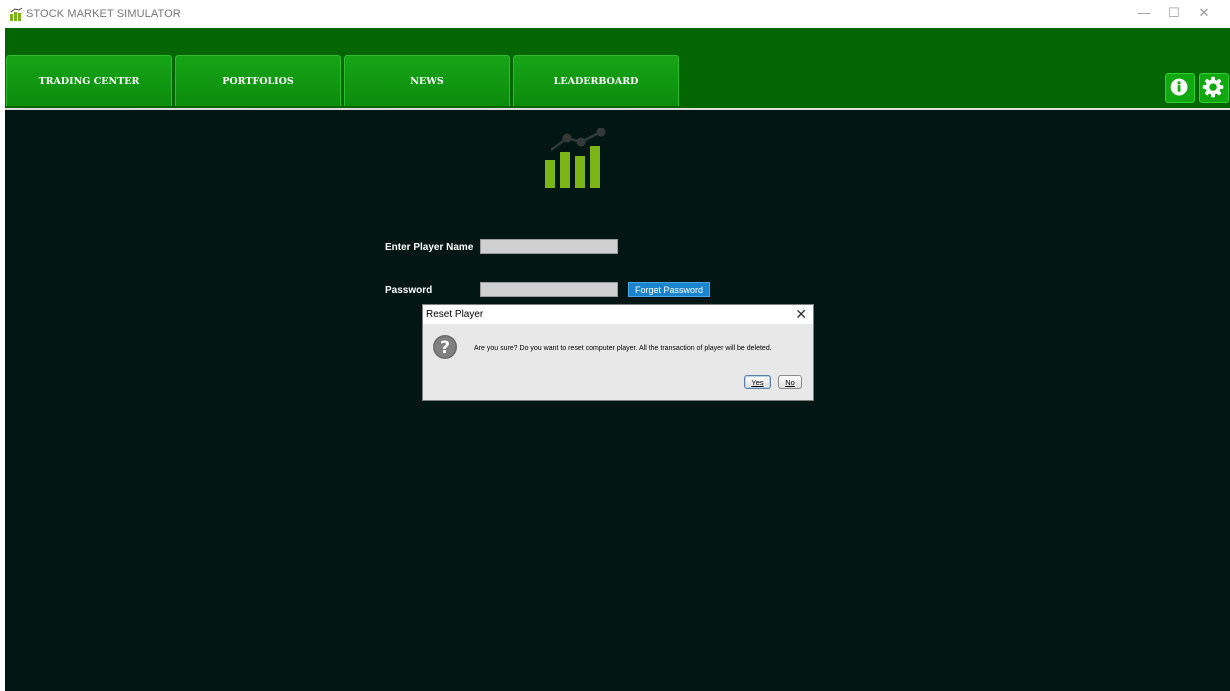 This screenshot has height=691, width=1230. What do you see at coordinates (409, 290) in the screenshot?
I see `password-label: Password` at bounding box center [409, 290].